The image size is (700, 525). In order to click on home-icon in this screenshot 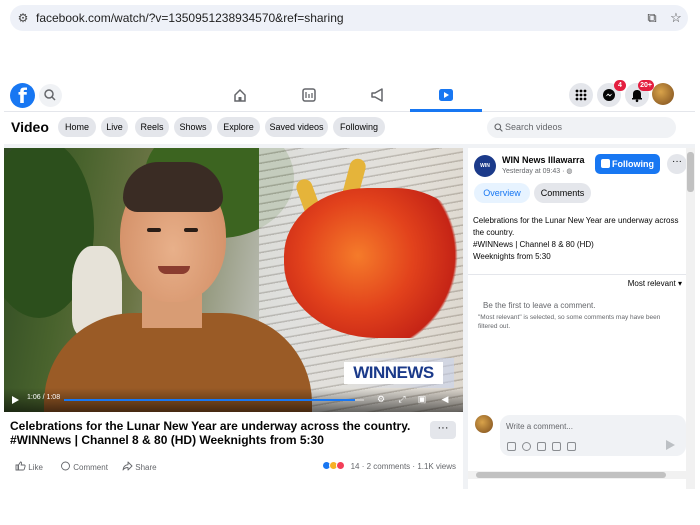, I will do `click(240, 95)`.